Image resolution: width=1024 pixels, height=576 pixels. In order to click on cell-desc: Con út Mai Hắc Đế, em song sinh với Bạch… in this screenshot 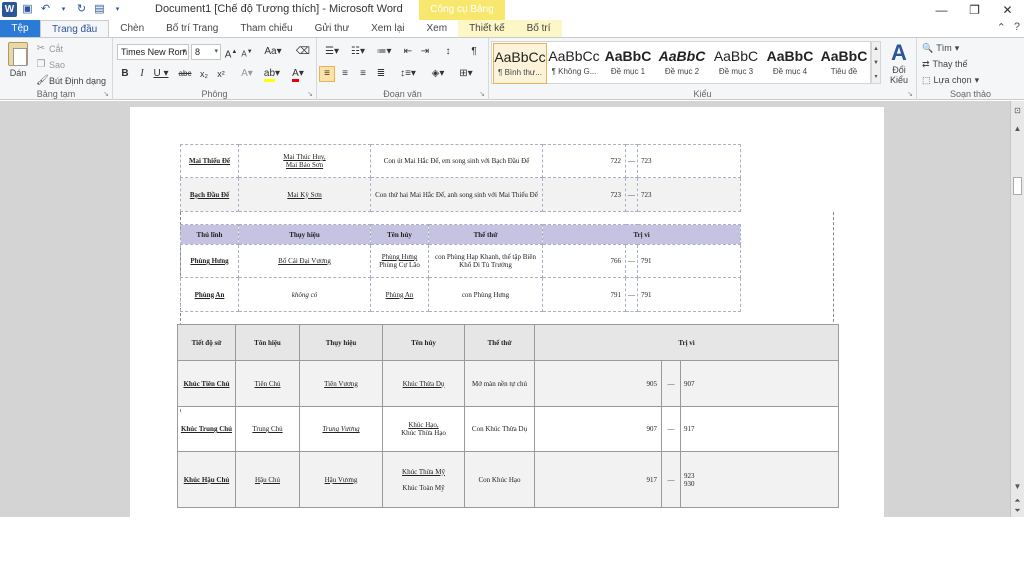, I will do `click(456, 161)`.